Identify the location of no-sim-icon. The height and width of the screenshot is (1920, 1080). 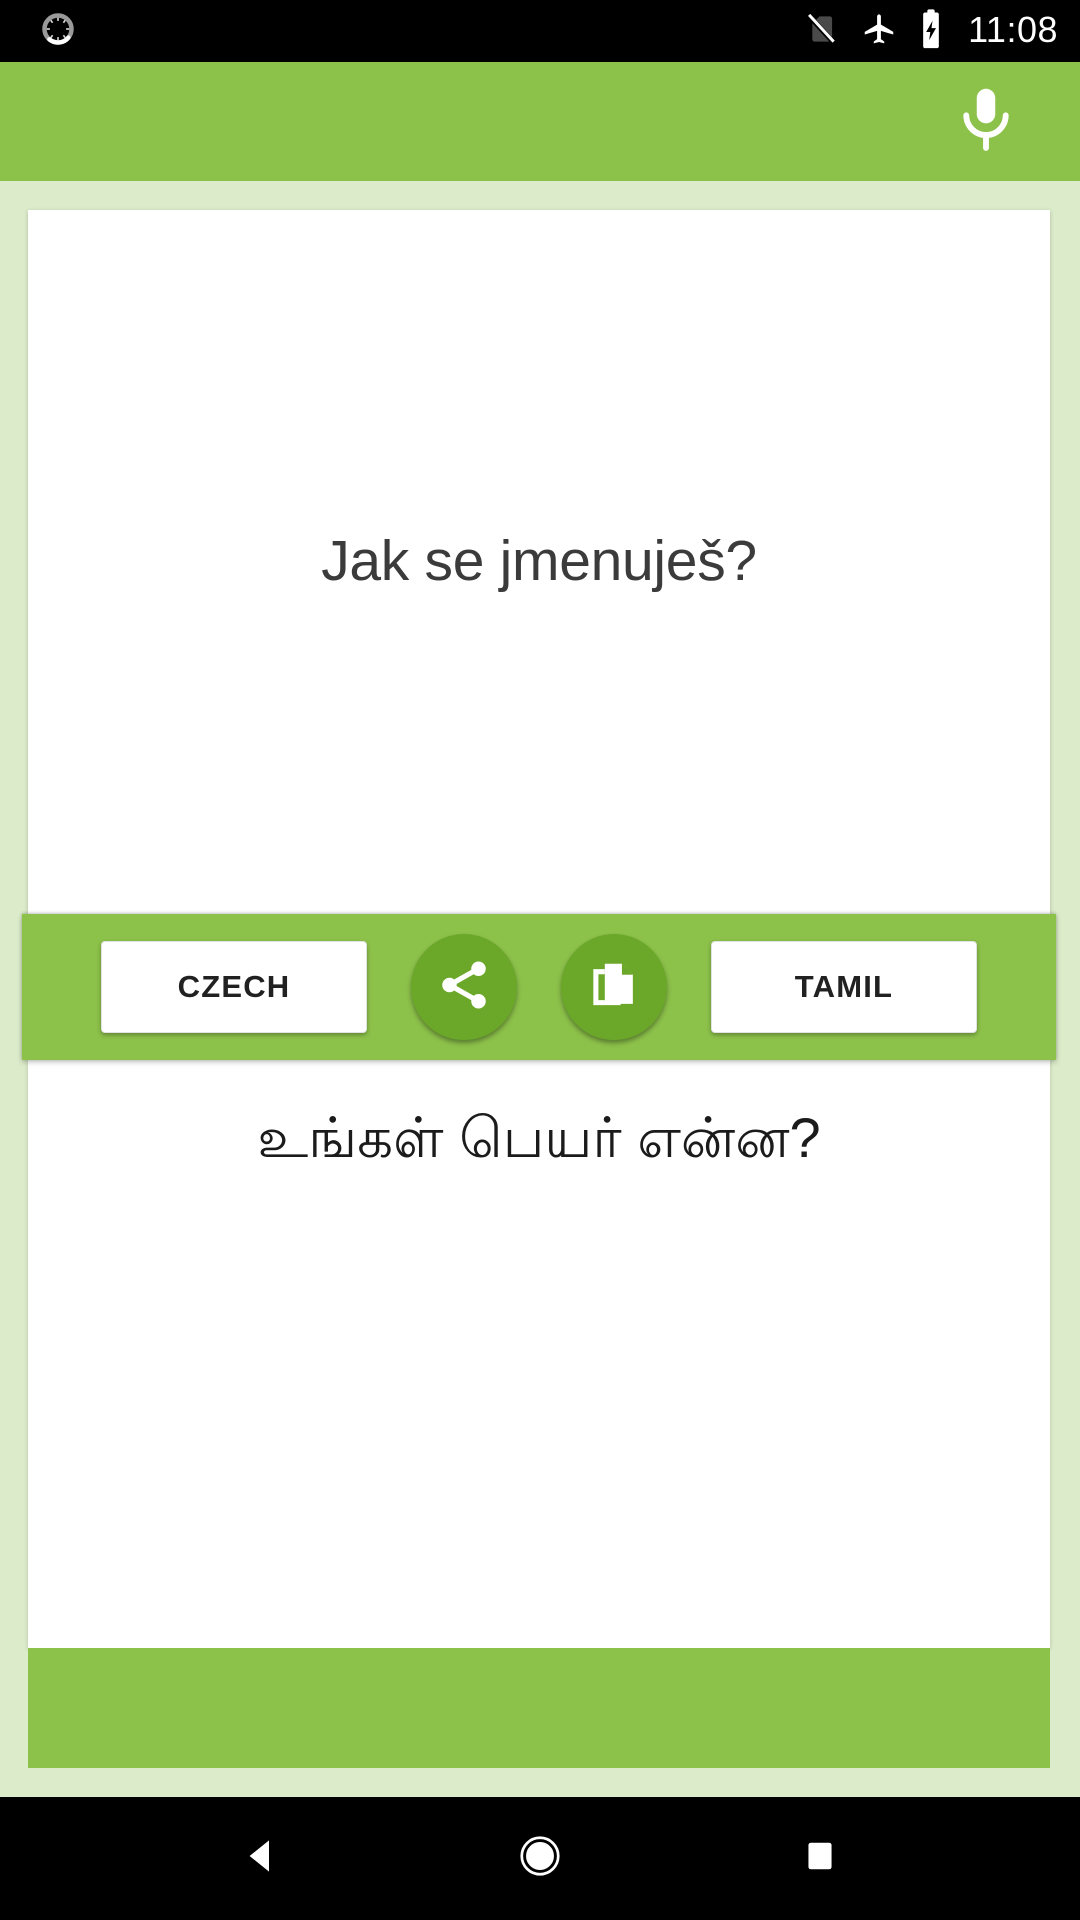
(821, 31).